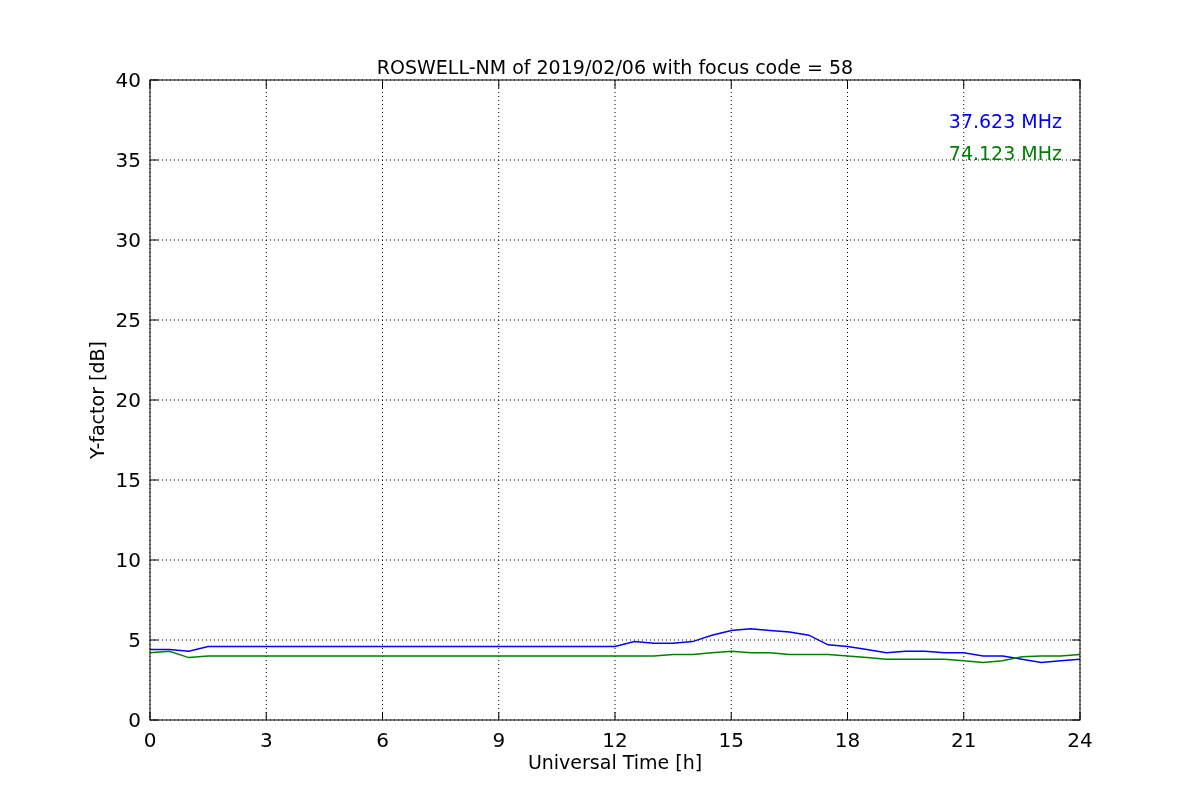 The width and height of the screenshot is (1200, 800). What do you see at coordinates (128, 320) in the screenshot?
I see `y-tick-label: 25` at bounding box center [128, 320].